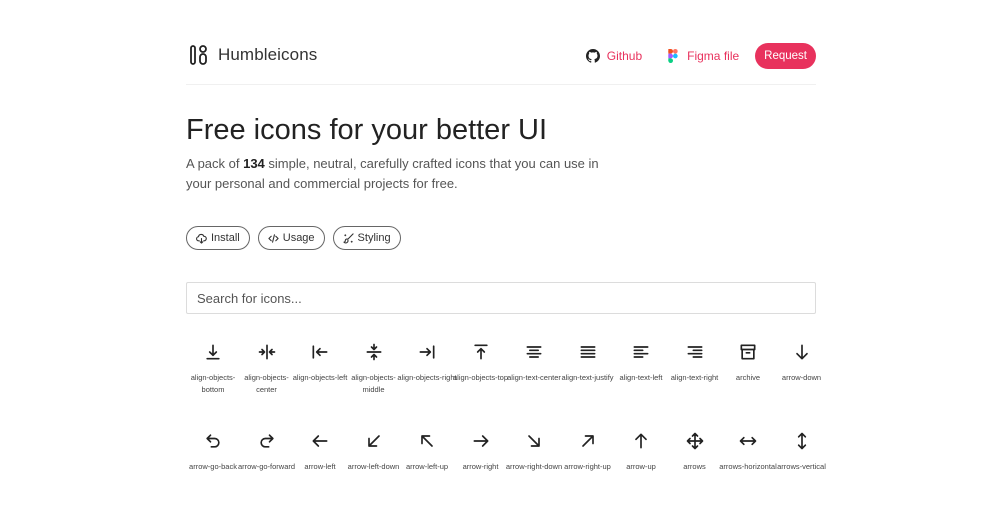 The image size is (1000, 514). Describe the element at coordinates (427, 441) in the screenshot. I see `arrow-left-up-icon` at that location.